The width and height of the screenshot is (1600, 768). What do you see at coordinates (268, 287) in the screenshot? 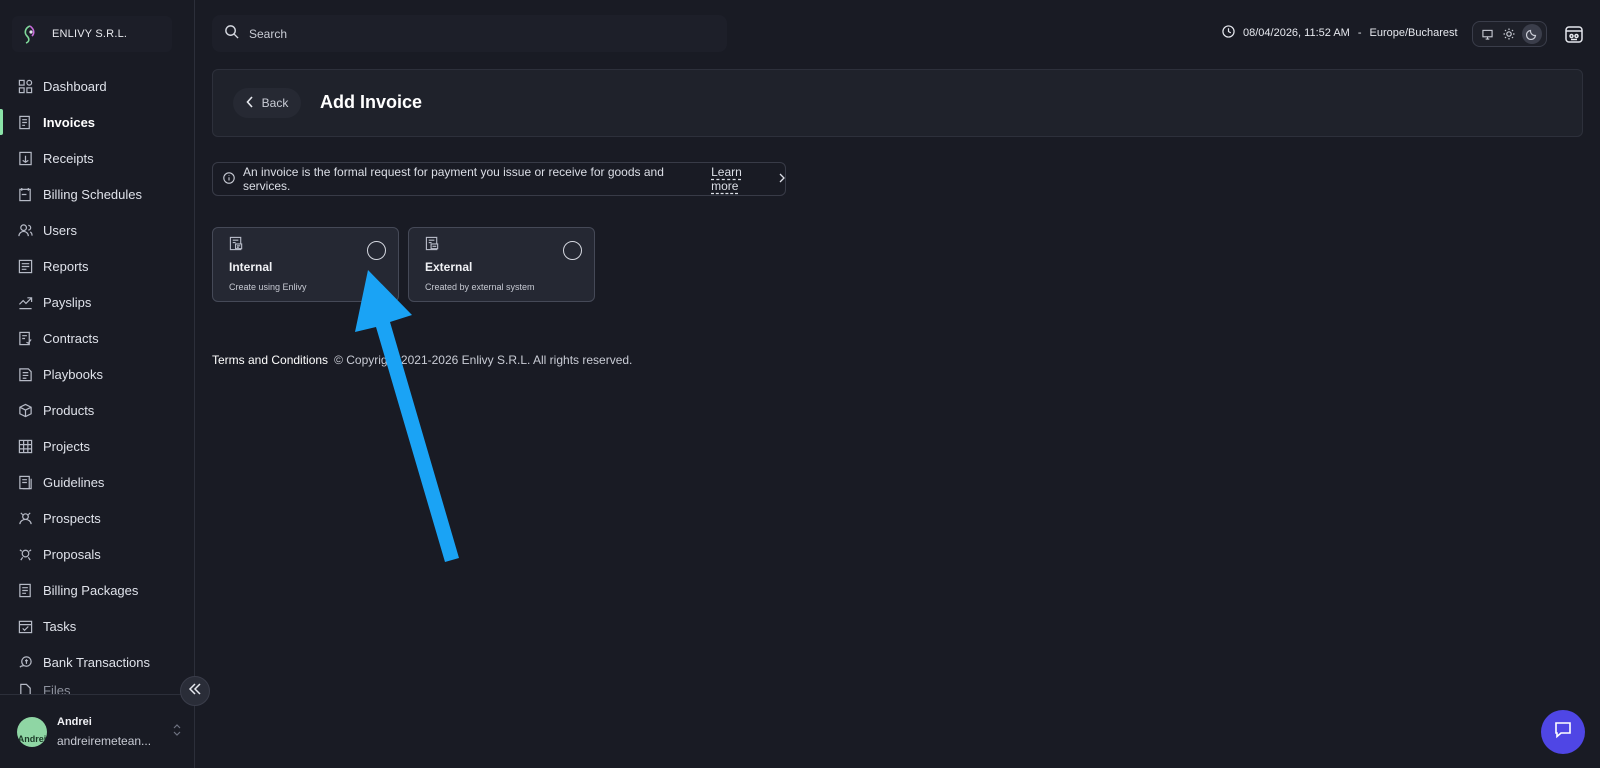
I see `option-subtitle: Create using Enlivy` at bounding box center [268, 287].